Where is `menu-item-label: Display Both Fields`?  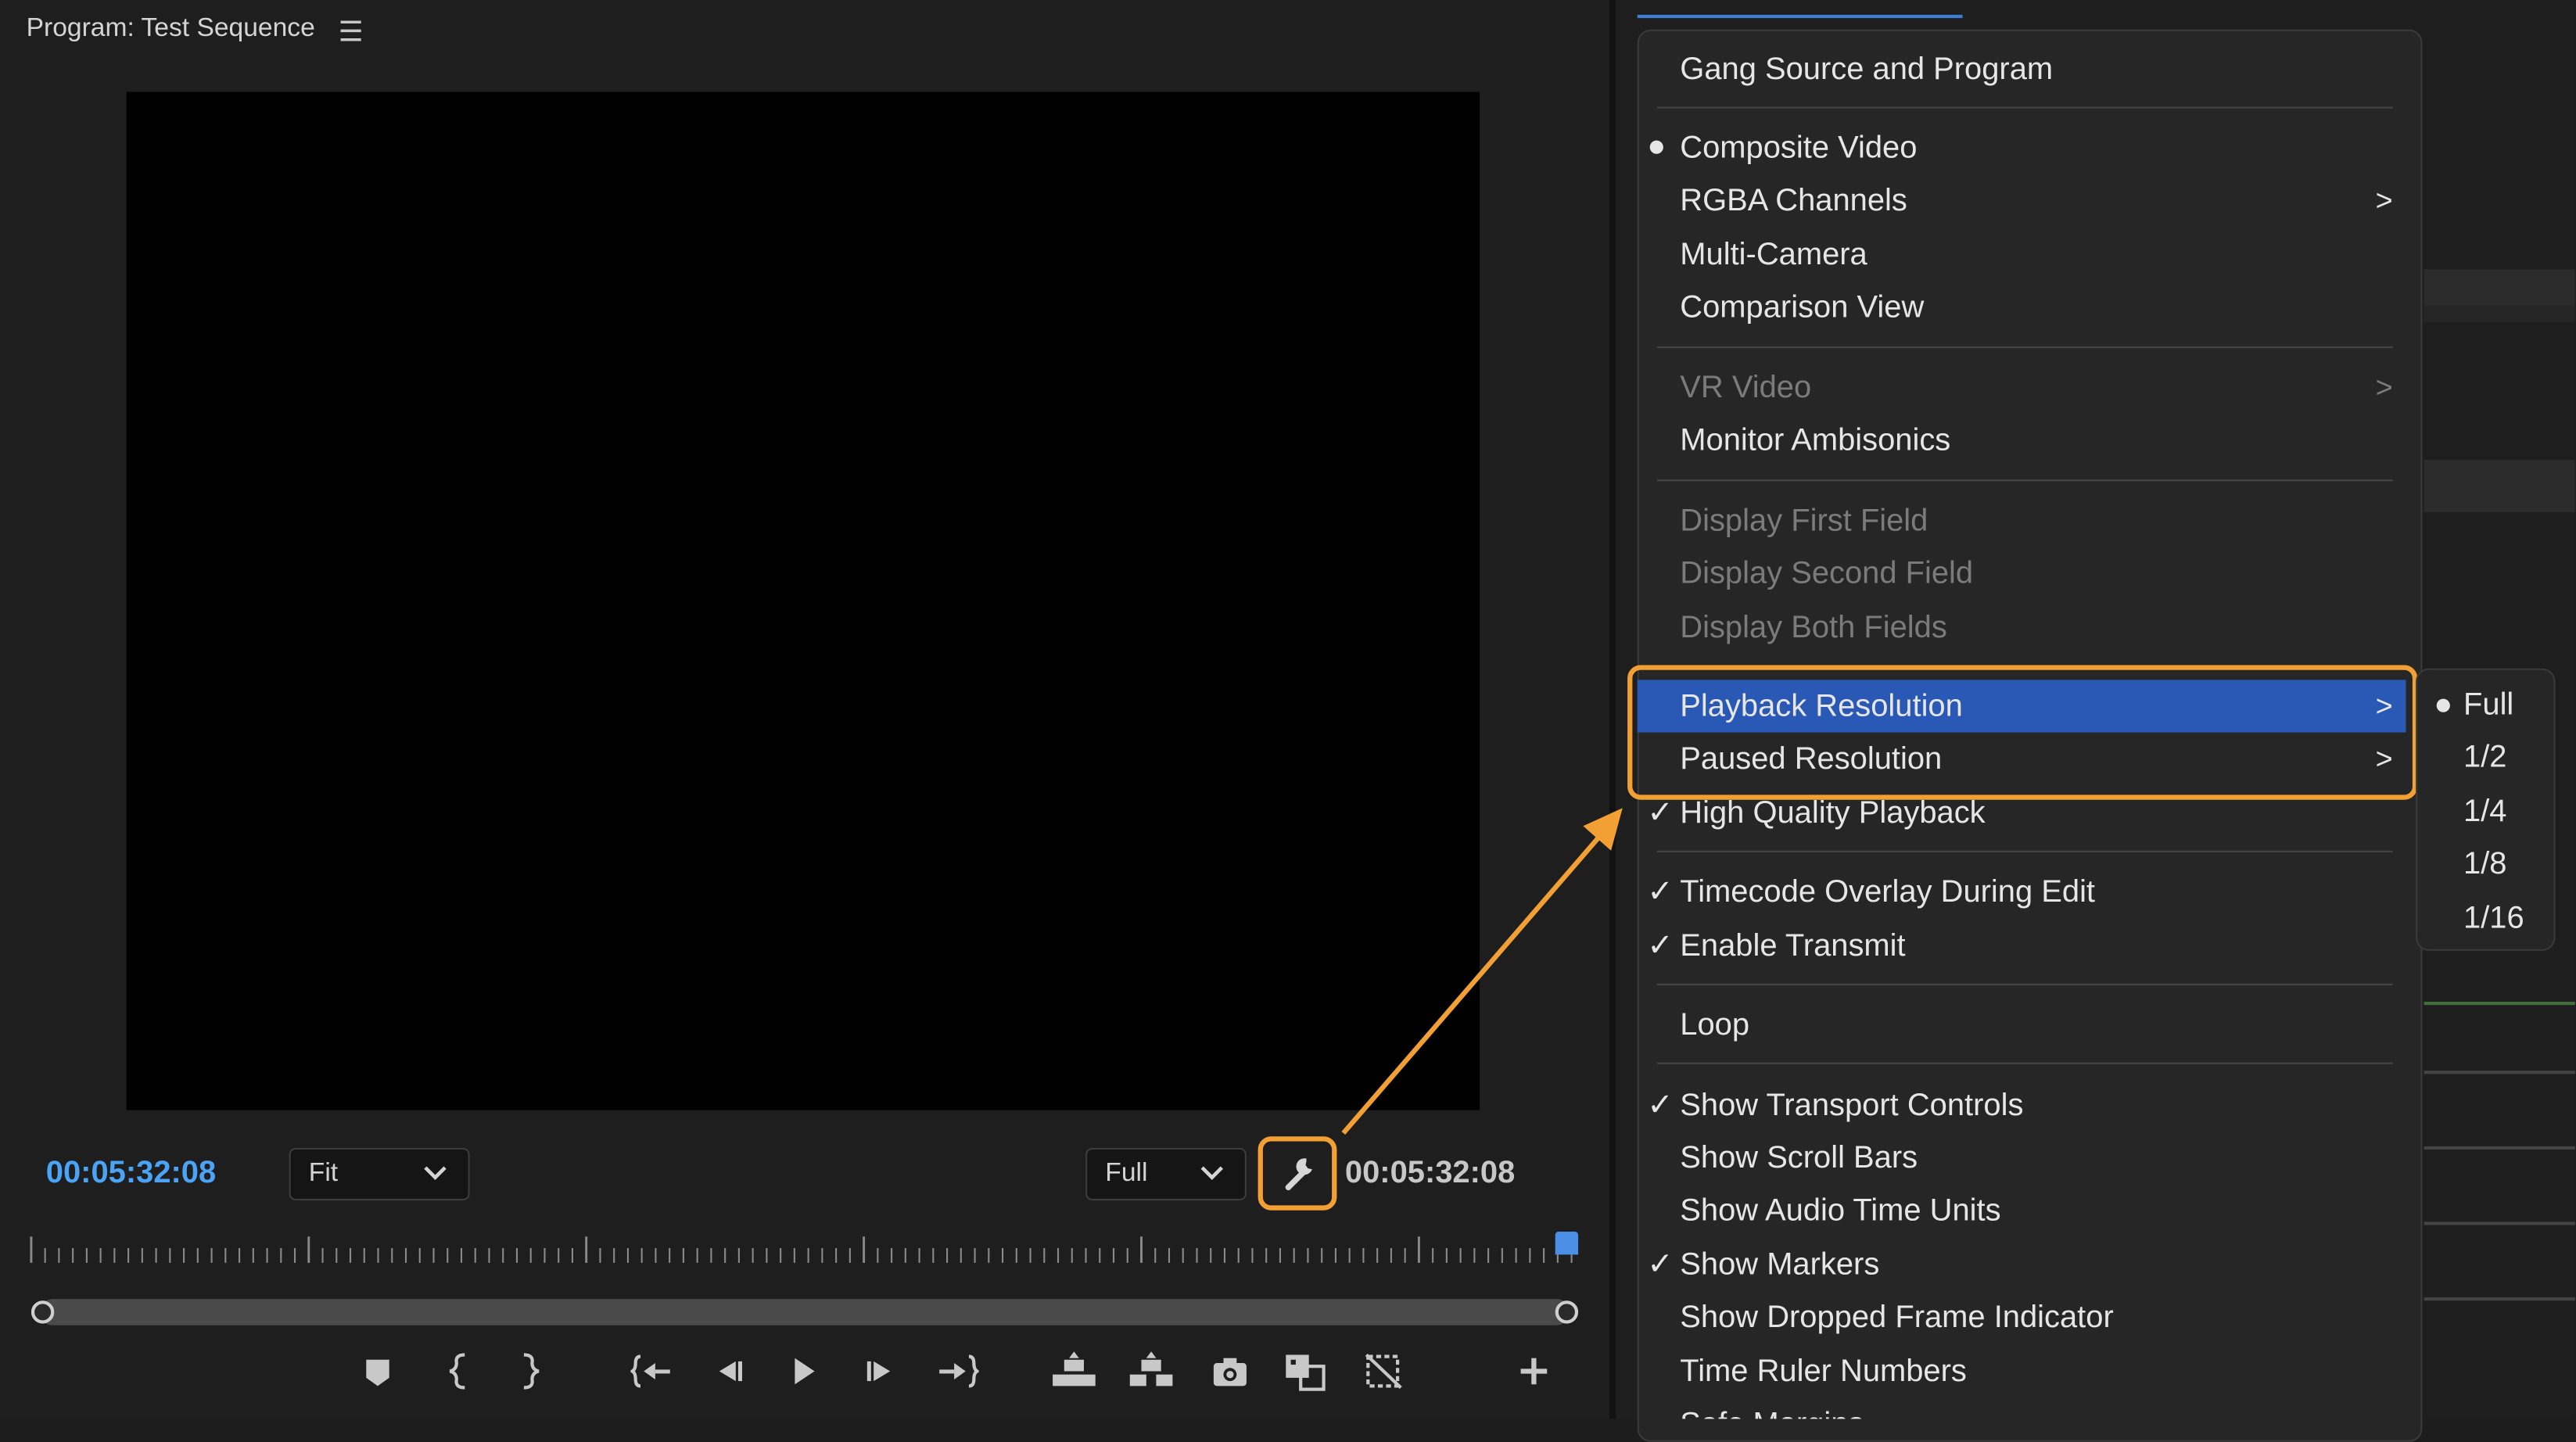
menu-item-label: Display Both Fields is located at coordinates (1813, 628).